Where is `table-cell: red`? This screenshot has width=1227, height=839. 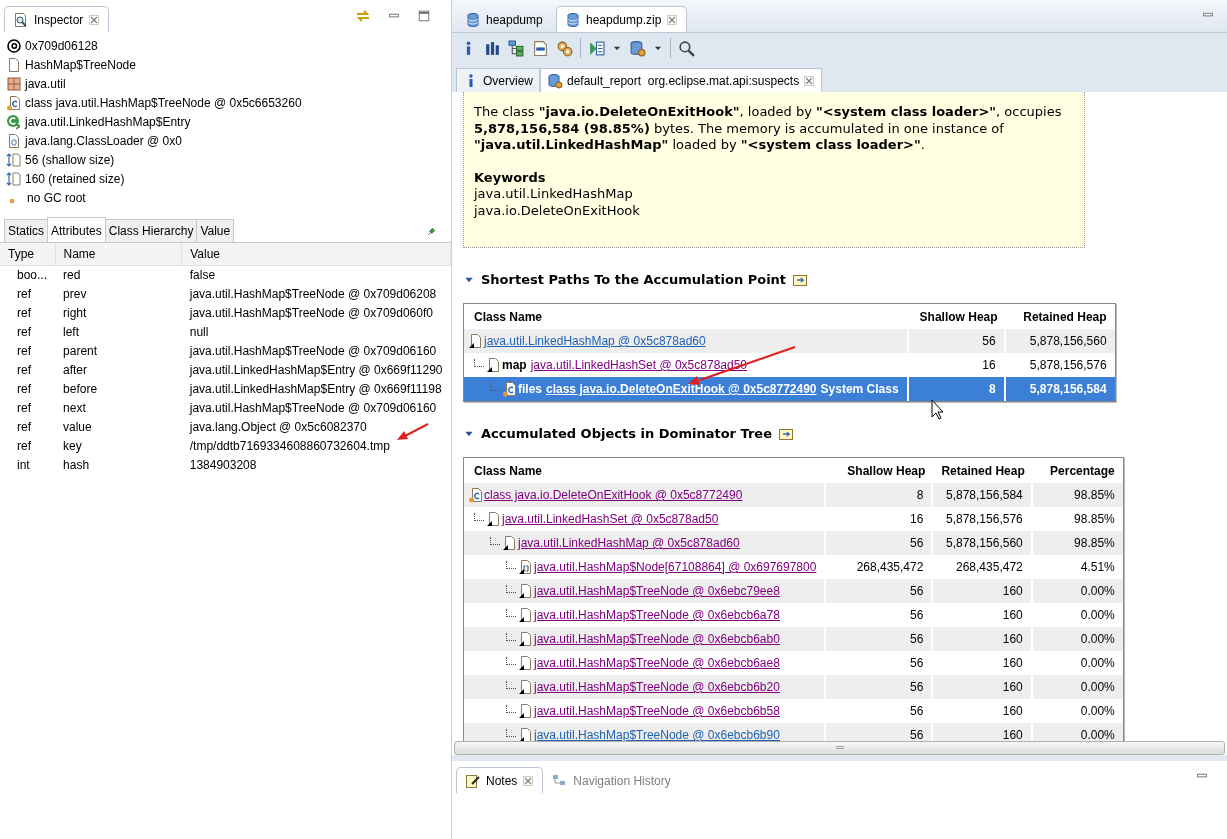
table-cell: red is located at coordinates (118, 274).